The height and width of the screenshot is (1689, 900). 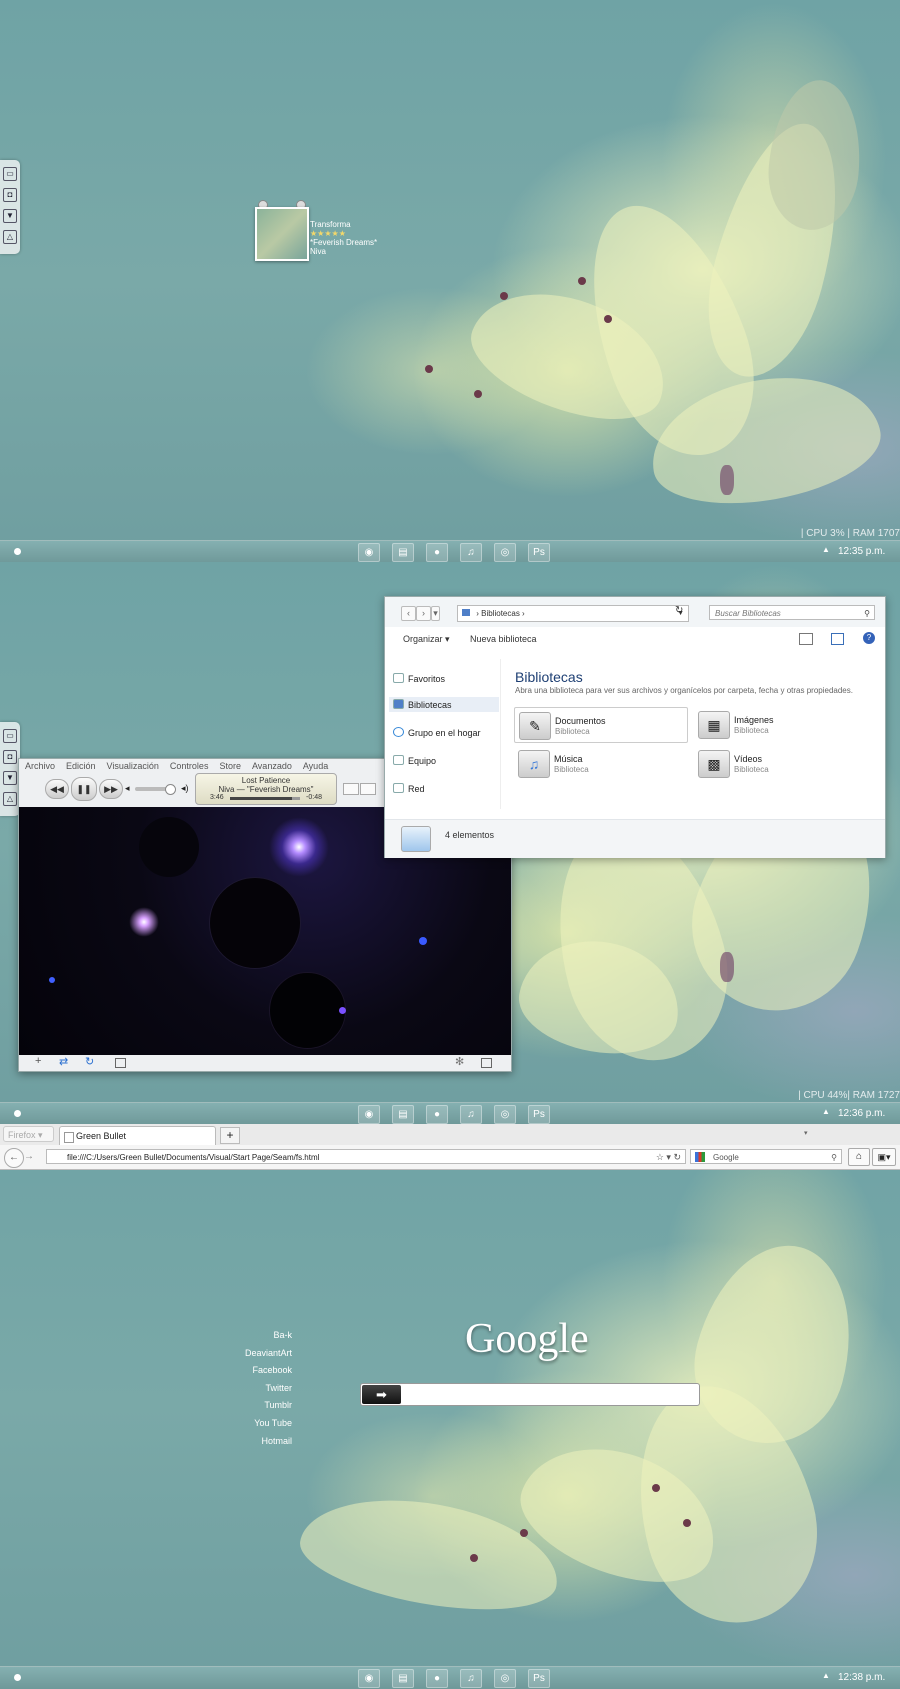 I want to click on menu-edicion: Edición, so click(x=81, y=766).